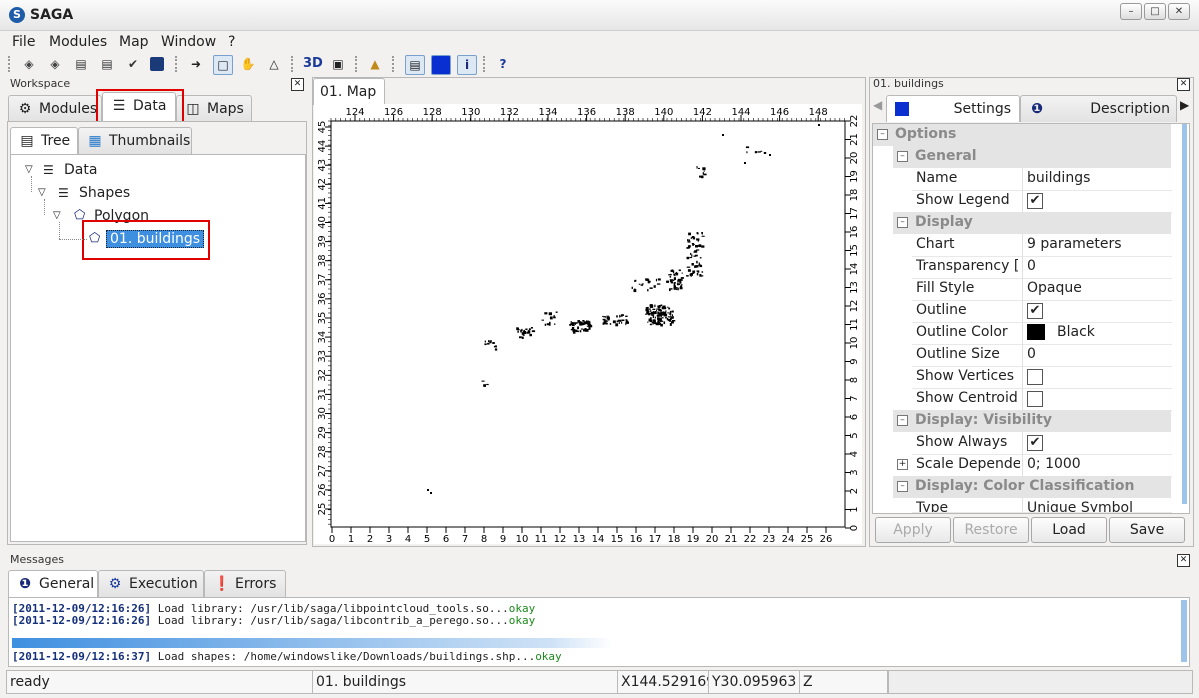 The width and height of the screenshot is (1199, 698). I want to click on prop-show-vertices: Show Vertices, so click(1042, 377).